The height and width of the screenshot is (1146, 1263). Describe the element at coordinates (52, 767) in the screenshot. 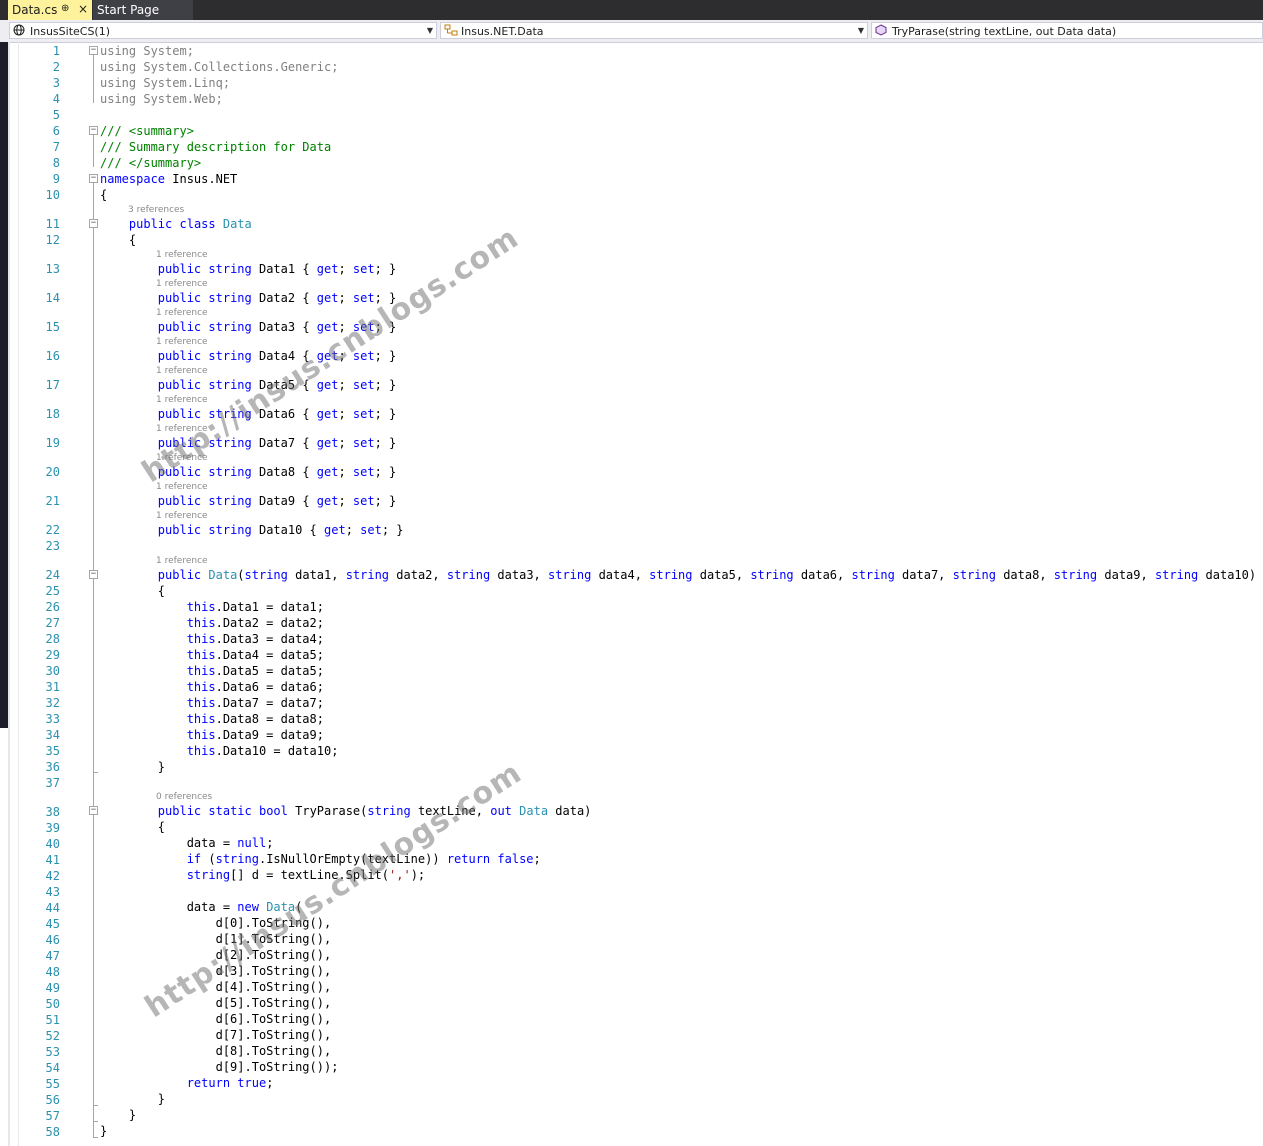

I see `line-number: 36` at that location.